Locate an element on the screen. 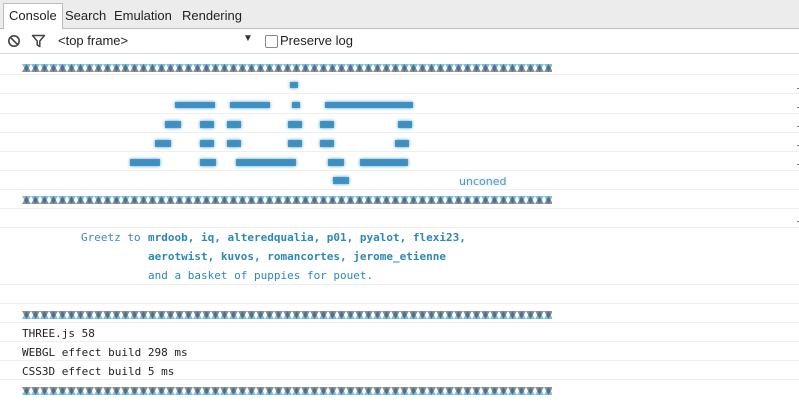 The image size is (799, 410). tab-emulation: Emulation is located at coordinates (143, 16).